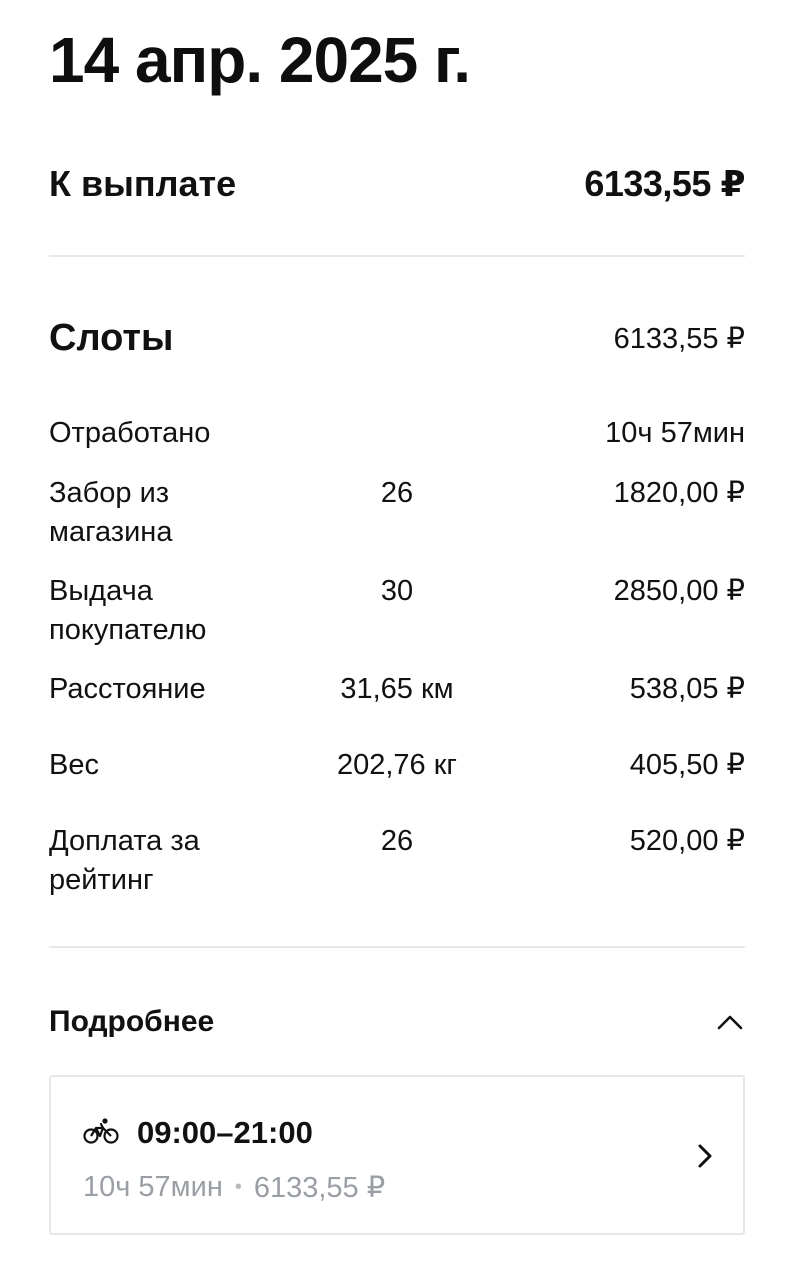 The image size is (794, 1280). Describe the element at coordinates (397, 1022) in the screenshot. I see `details-toggle: Подробнее` at that location.